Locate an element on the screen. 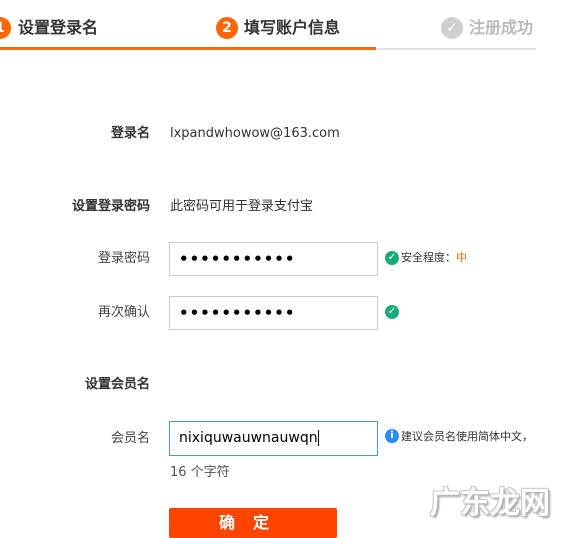 The width and height of the screenshot is (567, 538). step-2-number: 2 is located at coordinates (227, 28).